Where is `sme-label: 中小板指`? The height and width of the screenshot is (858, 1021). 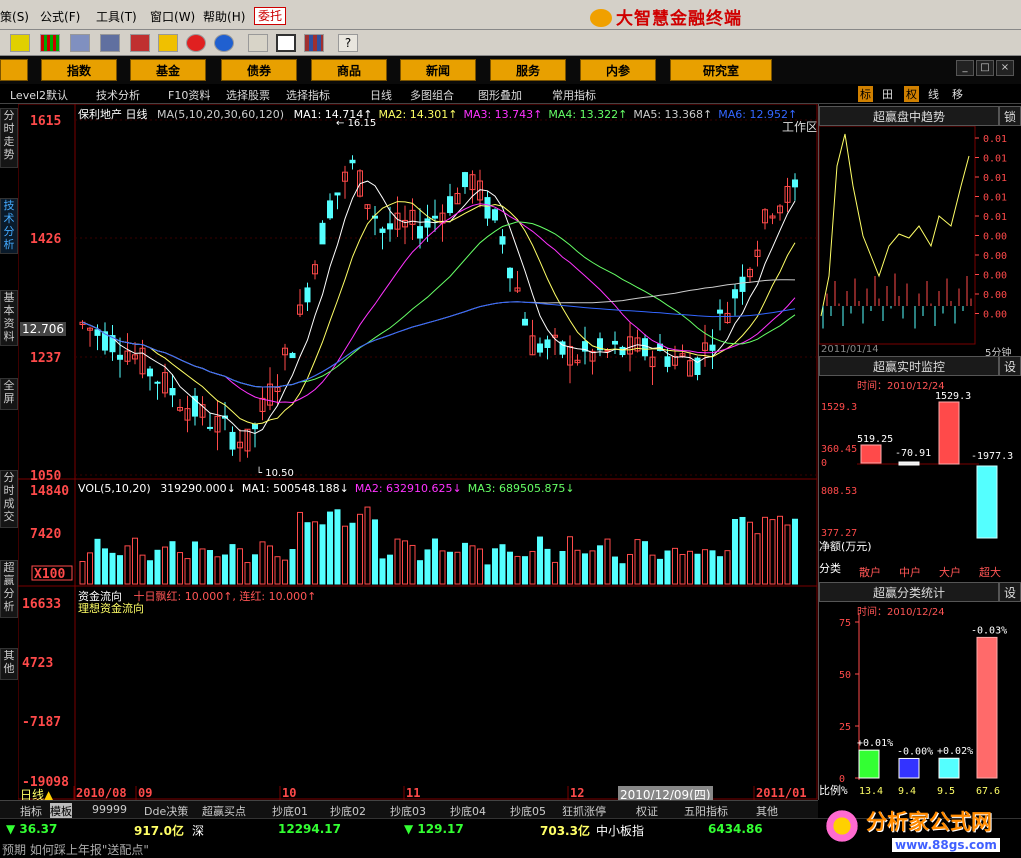
sme-label: 中小板指 is located at coordinates (620, 830).